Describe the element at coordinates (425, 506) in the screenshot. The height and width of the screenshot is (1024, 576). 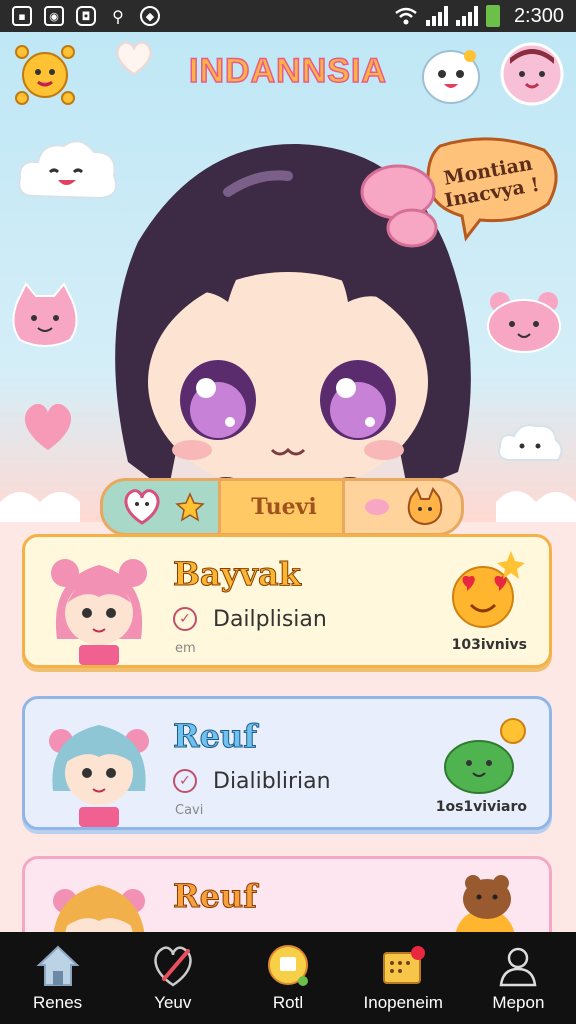
I see `fox-icon` at that location.